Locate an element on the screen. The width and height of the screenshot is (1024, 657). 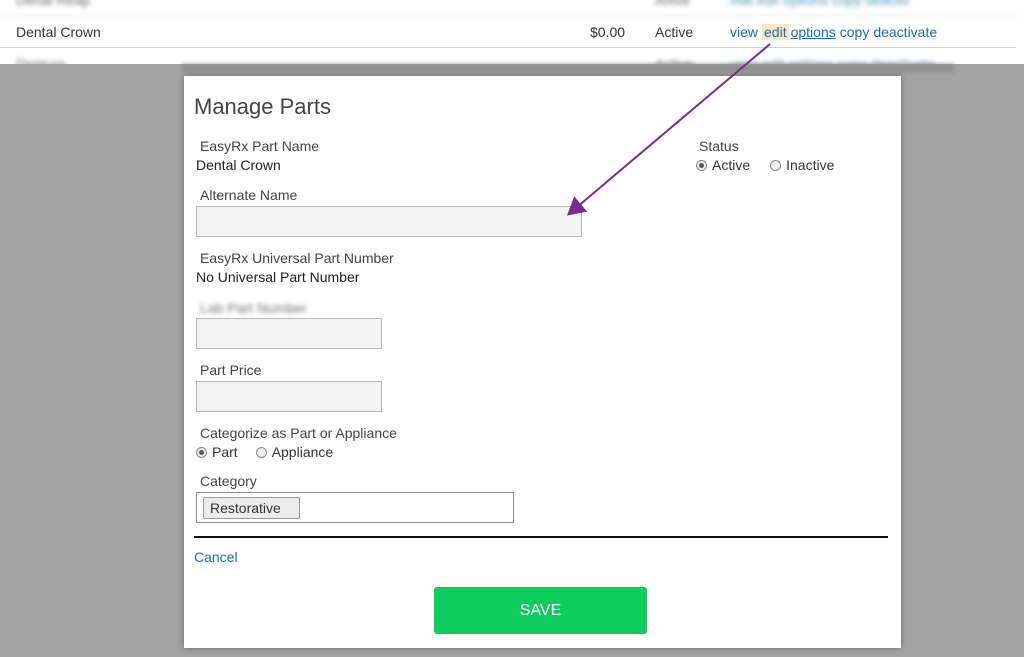
status-active-radio is located at coordinates (701, 165).